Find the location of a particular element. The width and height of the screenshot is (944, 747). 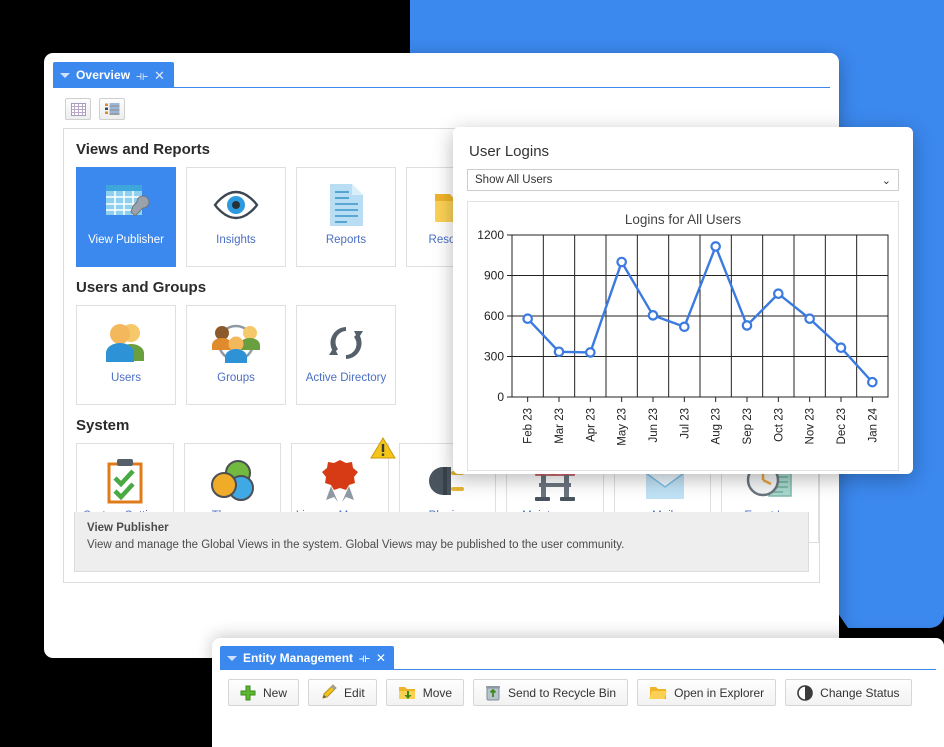

tab-overview-label: Overview is located at coordinates (103, 75).